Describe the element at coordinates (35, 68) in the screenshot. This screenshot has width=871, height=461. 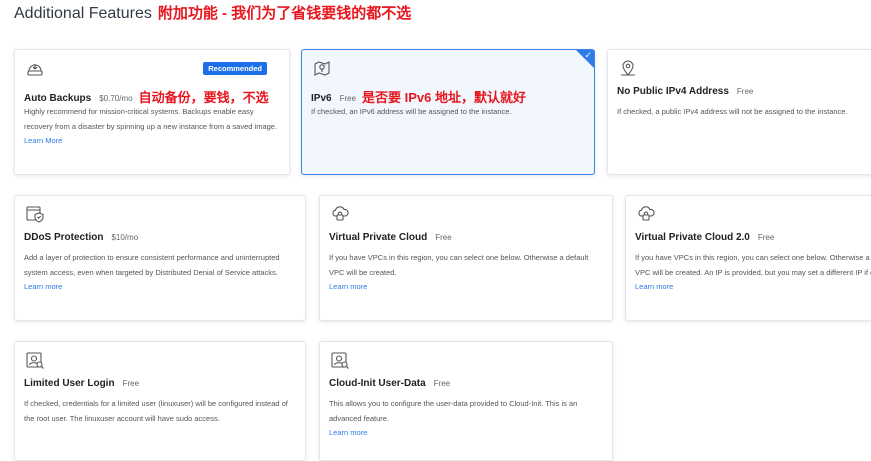
I see `backup-icon` at that location.